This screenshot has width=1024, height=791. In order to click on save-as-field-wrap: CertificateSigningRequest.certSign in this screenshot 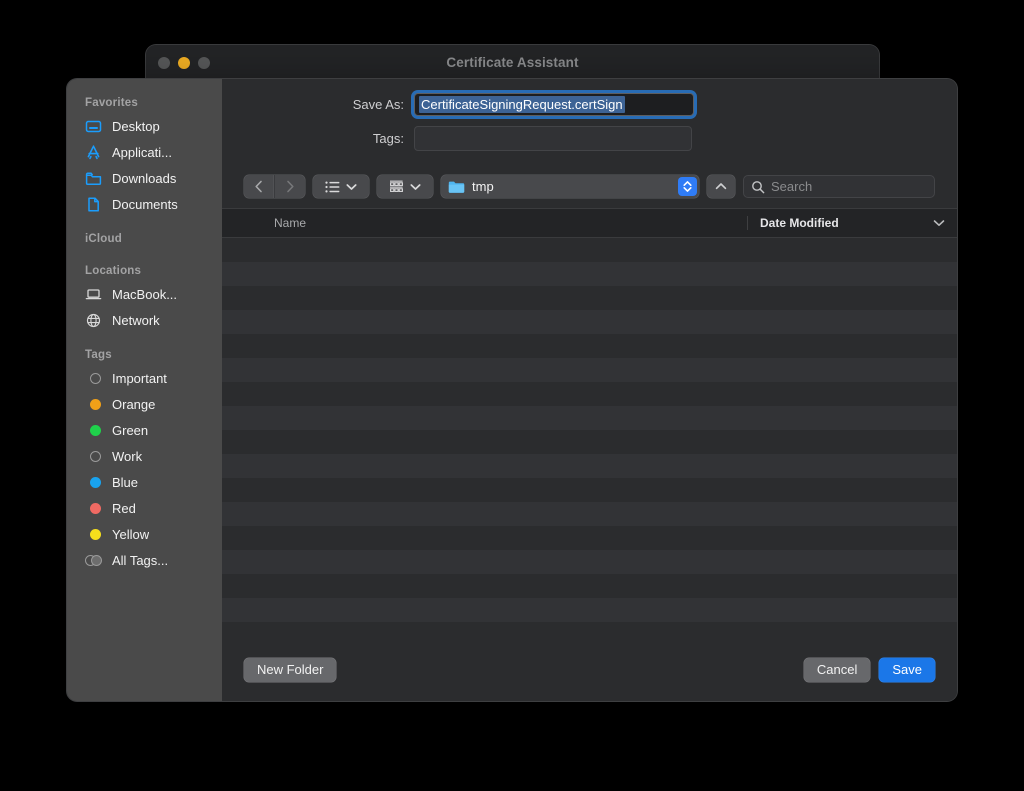, I will do `click(554, 104)`.